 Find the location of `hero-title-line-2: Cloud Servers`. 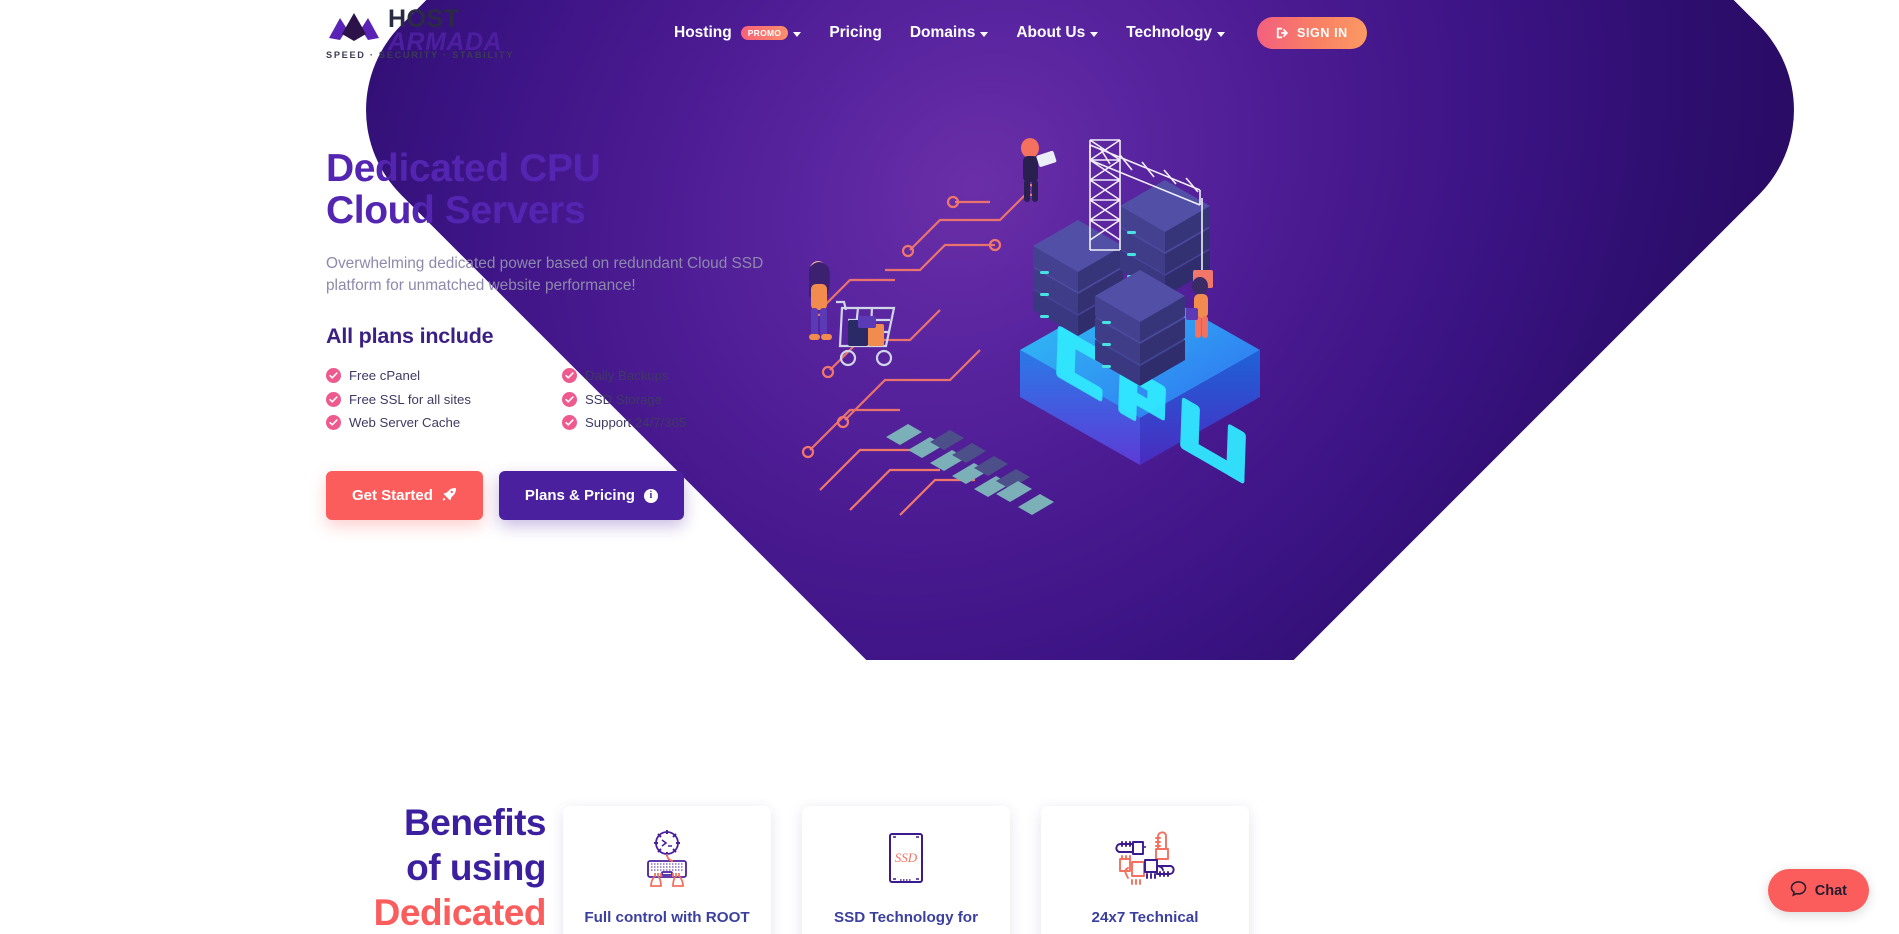

hero-title-line-2: Cloud Servers is located at coordinates (456, 210).